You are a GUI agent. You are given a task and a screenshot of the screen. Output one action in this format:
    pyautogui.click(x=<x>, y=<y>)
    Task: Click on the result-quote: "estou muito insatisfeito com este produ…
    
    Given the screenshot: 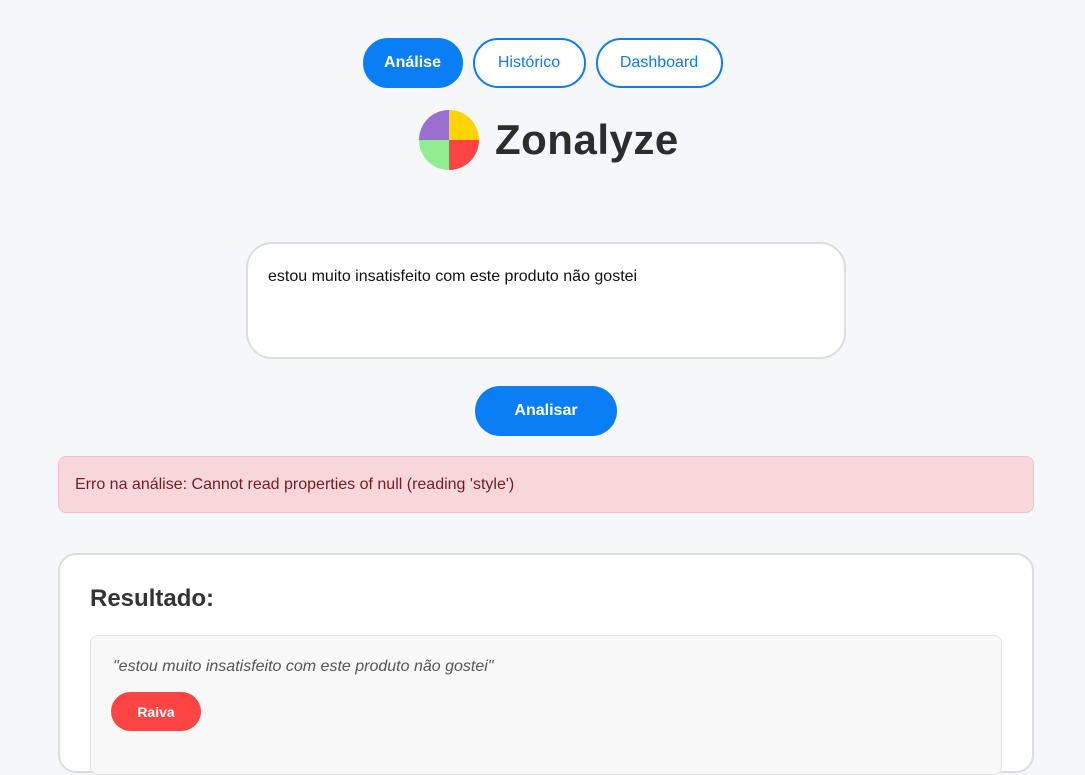 What is the action you would take?
    pyautogui.click(x=303, y=666)
    